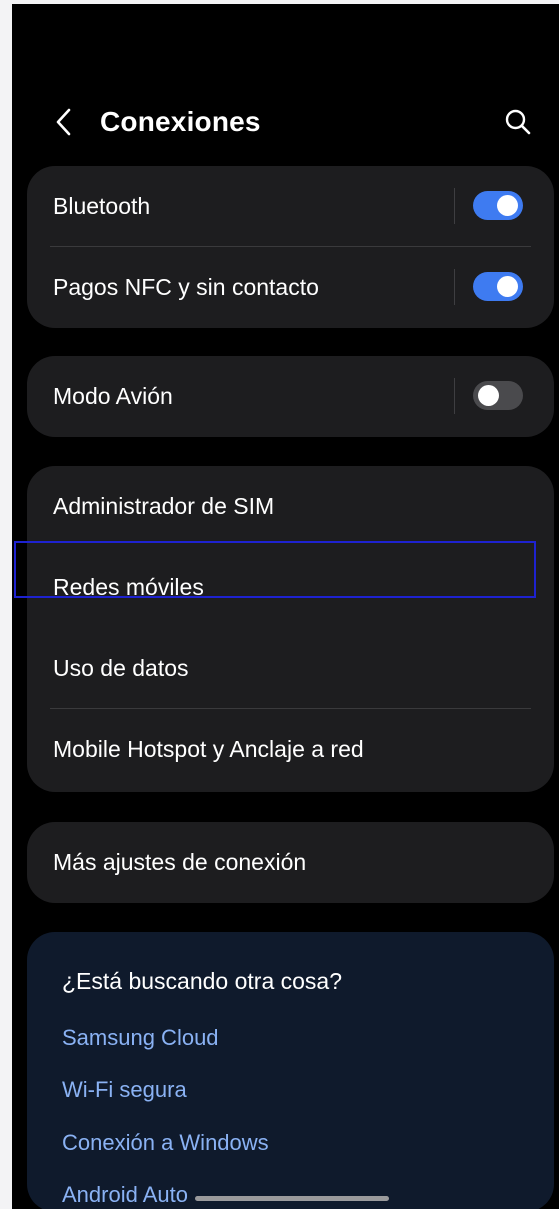  What do you see at coordinates (164, 506) in the screenshot?
I see `row-label: Administrador de SIM` at bounding box center [164, 506].